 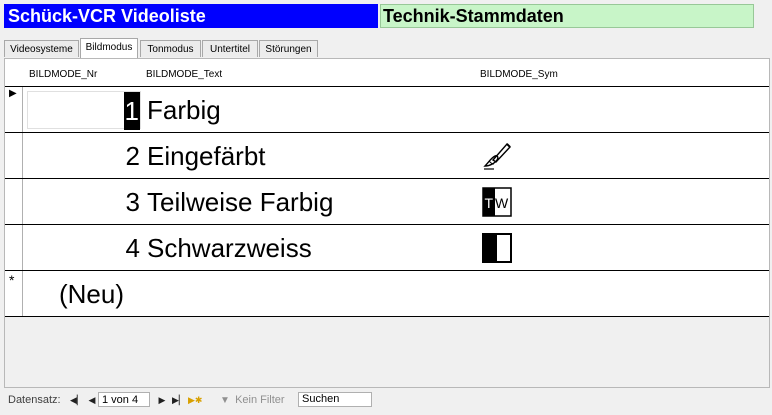 What do you see at coordinates (206, 156) in the screenshot?
I see `cell-text: Eingefärbt` at bounding box center [206, 156].